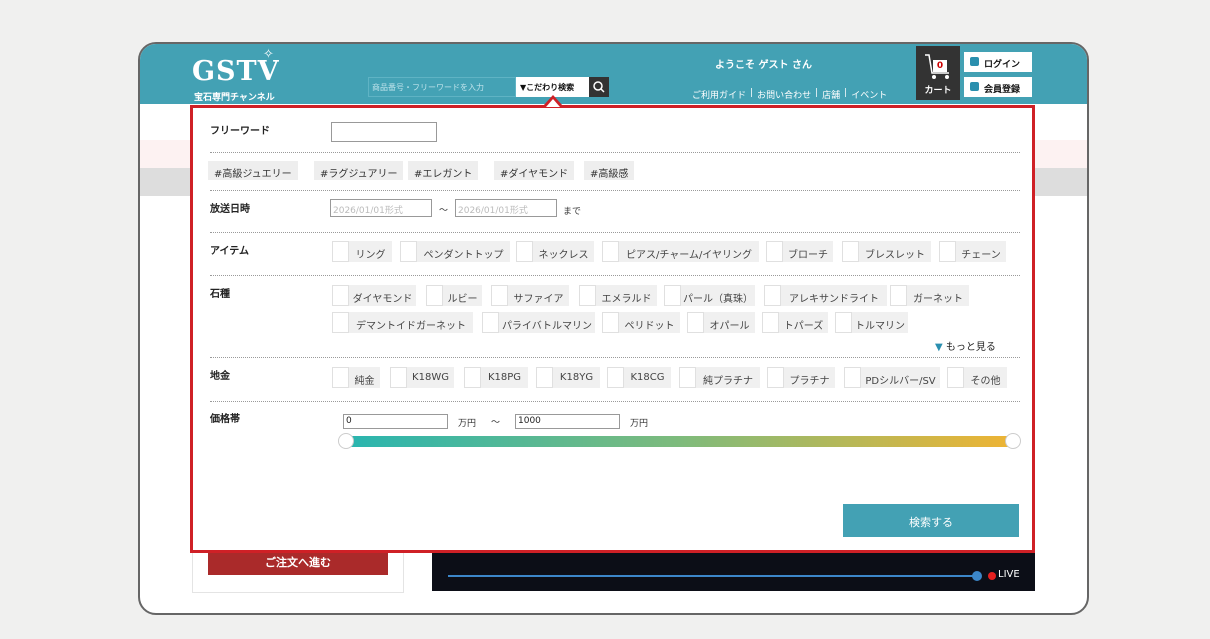  I want to click on date-from-input: 2026/01/01形式, so click(381, 208).